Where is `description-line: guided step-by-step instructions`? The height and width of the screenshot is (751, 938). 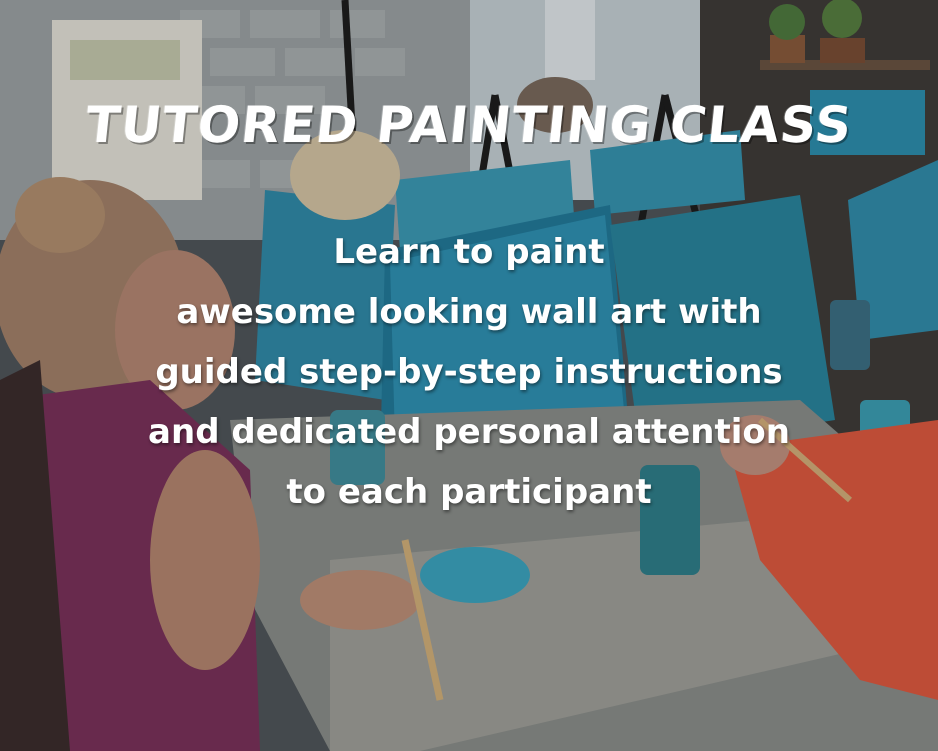
description-line: guided step-by-step instructions is located at coordinates (469, 372).